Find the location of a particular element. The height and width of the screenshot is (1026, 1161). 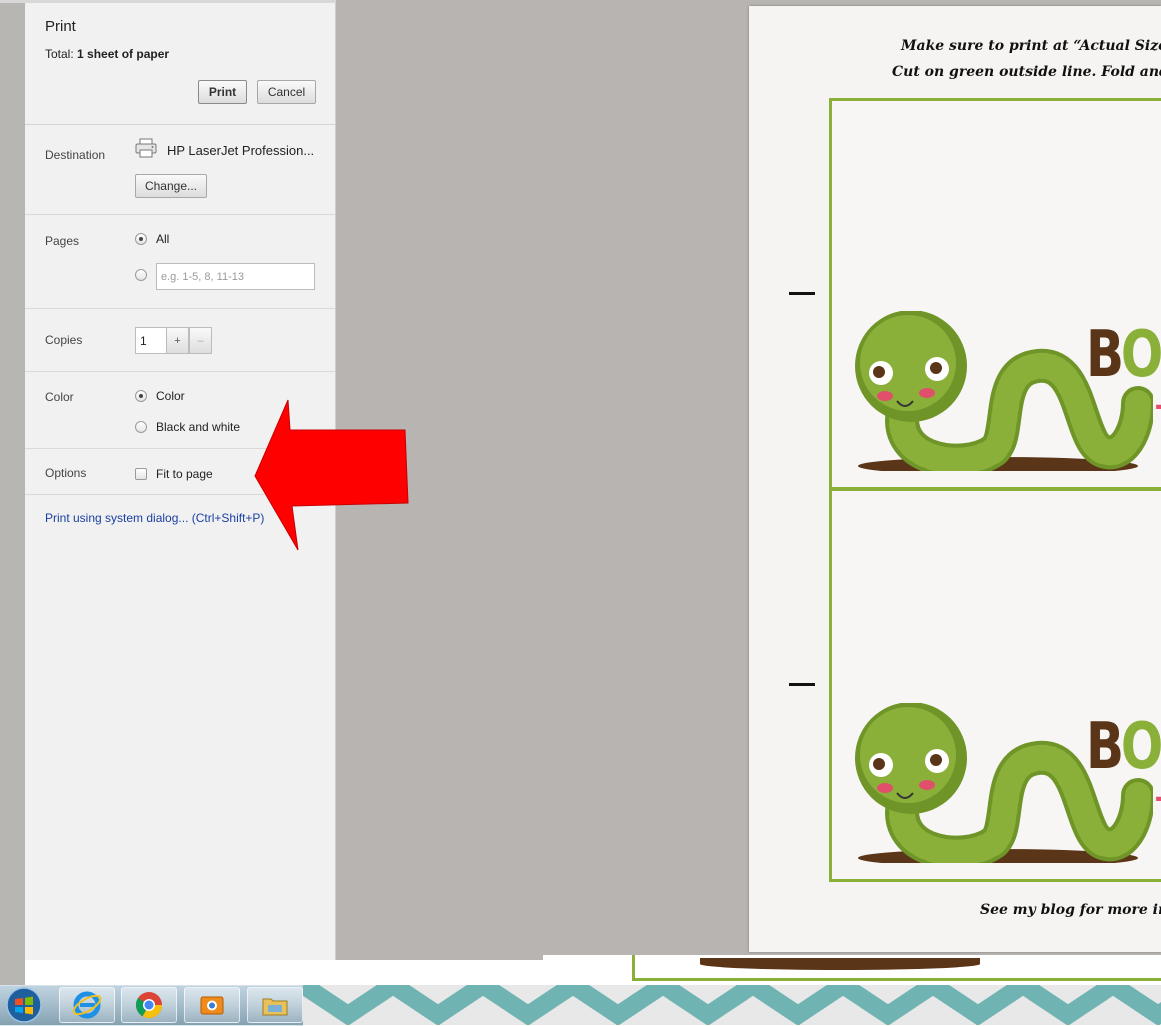

desktop-background is located at coordinates (12, 492).